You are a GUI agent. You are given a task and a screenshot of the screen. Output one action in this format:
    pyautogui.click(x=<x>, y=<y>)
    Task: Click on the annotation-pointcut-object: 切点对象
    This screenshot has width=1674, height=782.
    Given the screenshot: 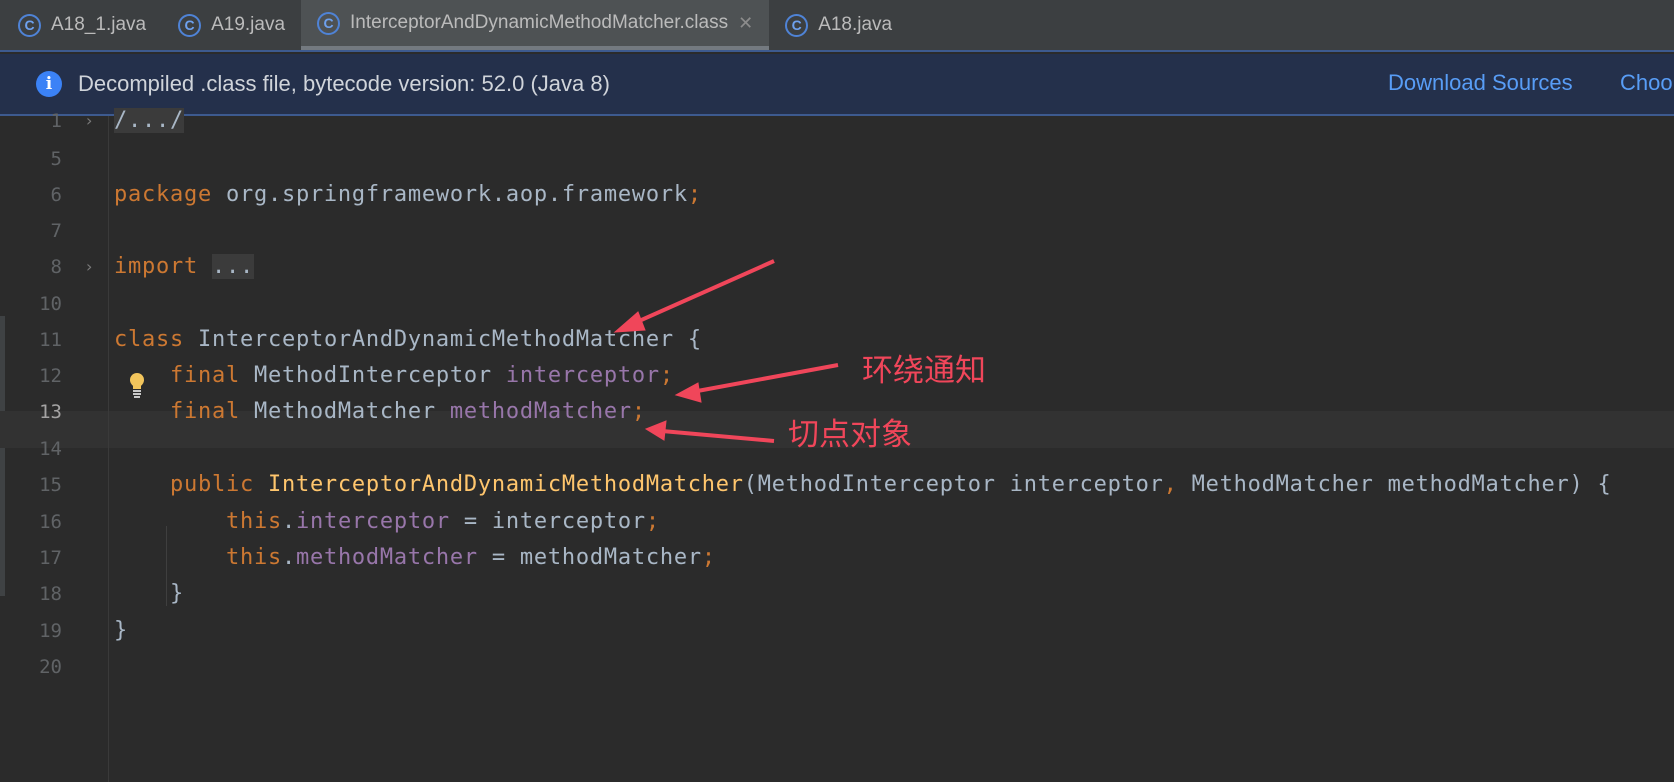 What is the action you would take?
    pyautogui.click(x=850, y=435)
    